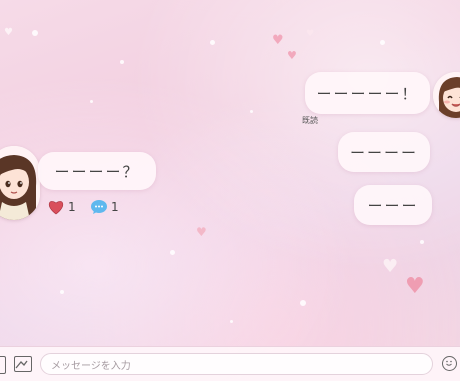  Describe the element at coordinates (99, 207) in the screenshot. I see `comment-icon` at that location.